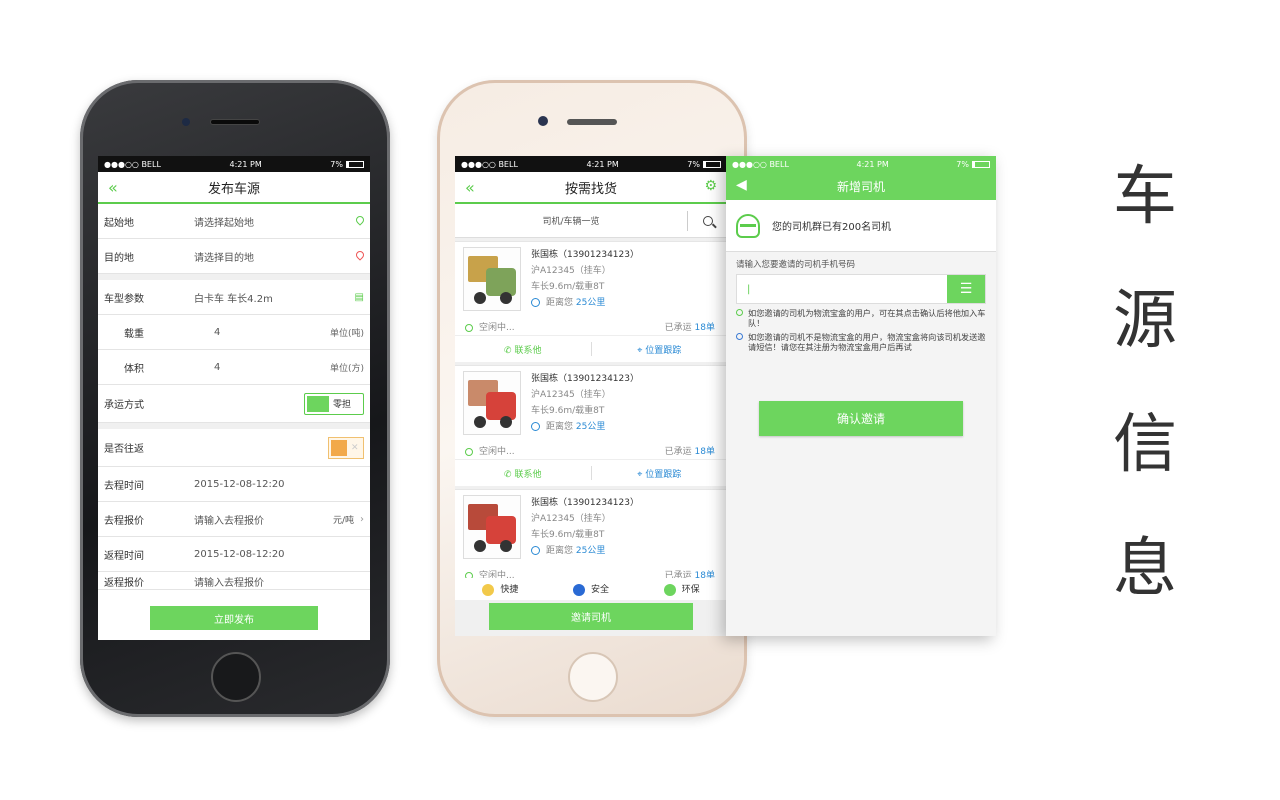  I want to click on search-icon, so click(707, 220).